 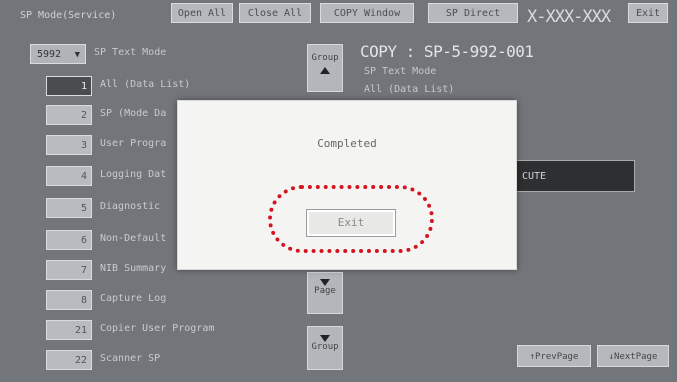 I want to click on item-number: 2, so click(x=69, y=115).